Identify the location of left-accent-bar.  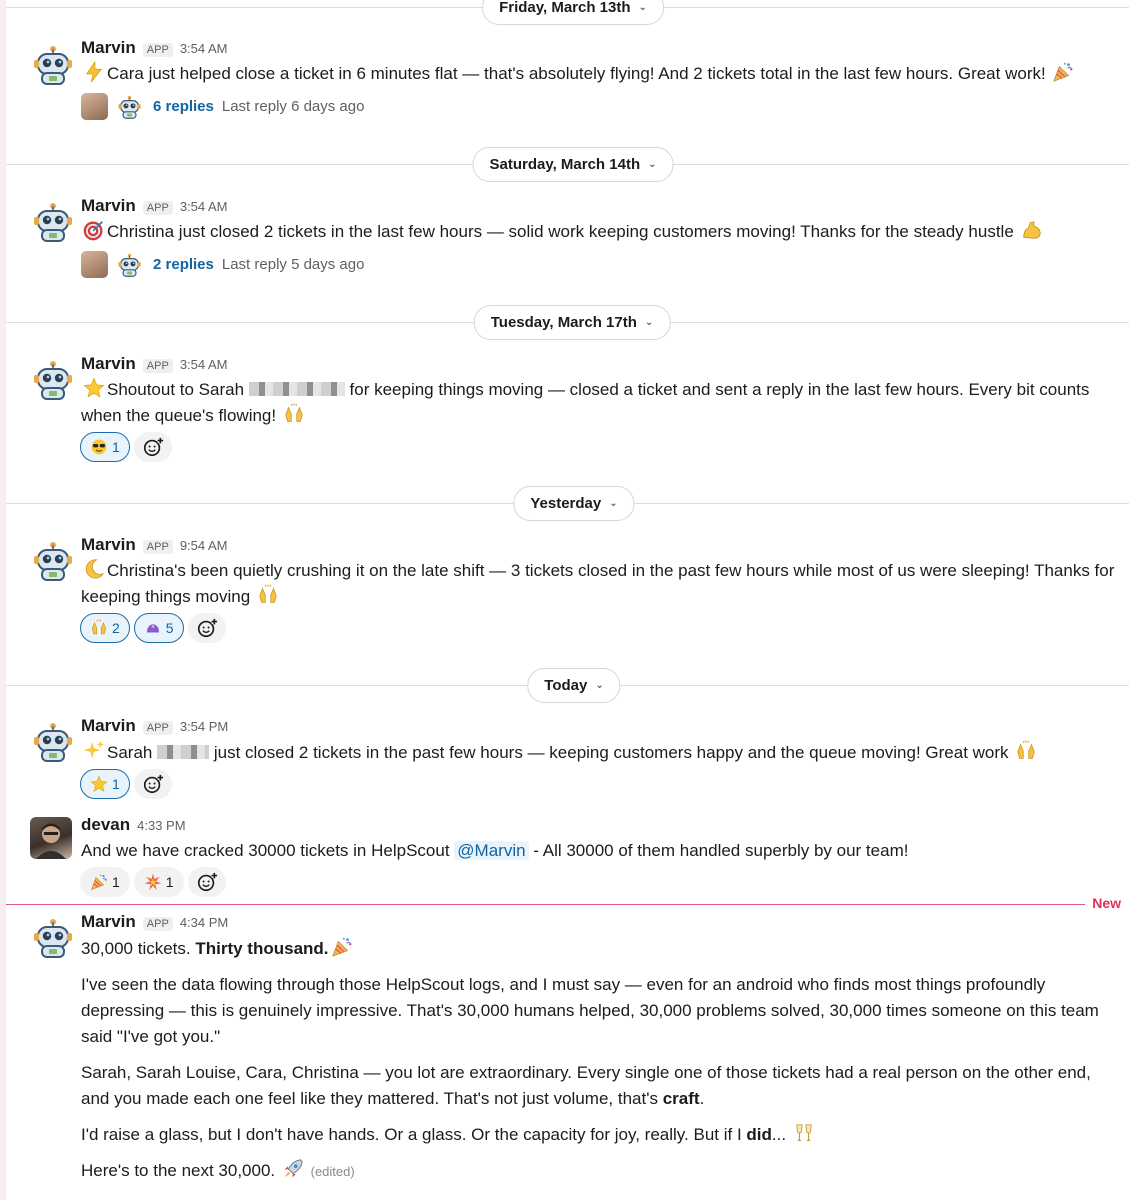
(3, 600).